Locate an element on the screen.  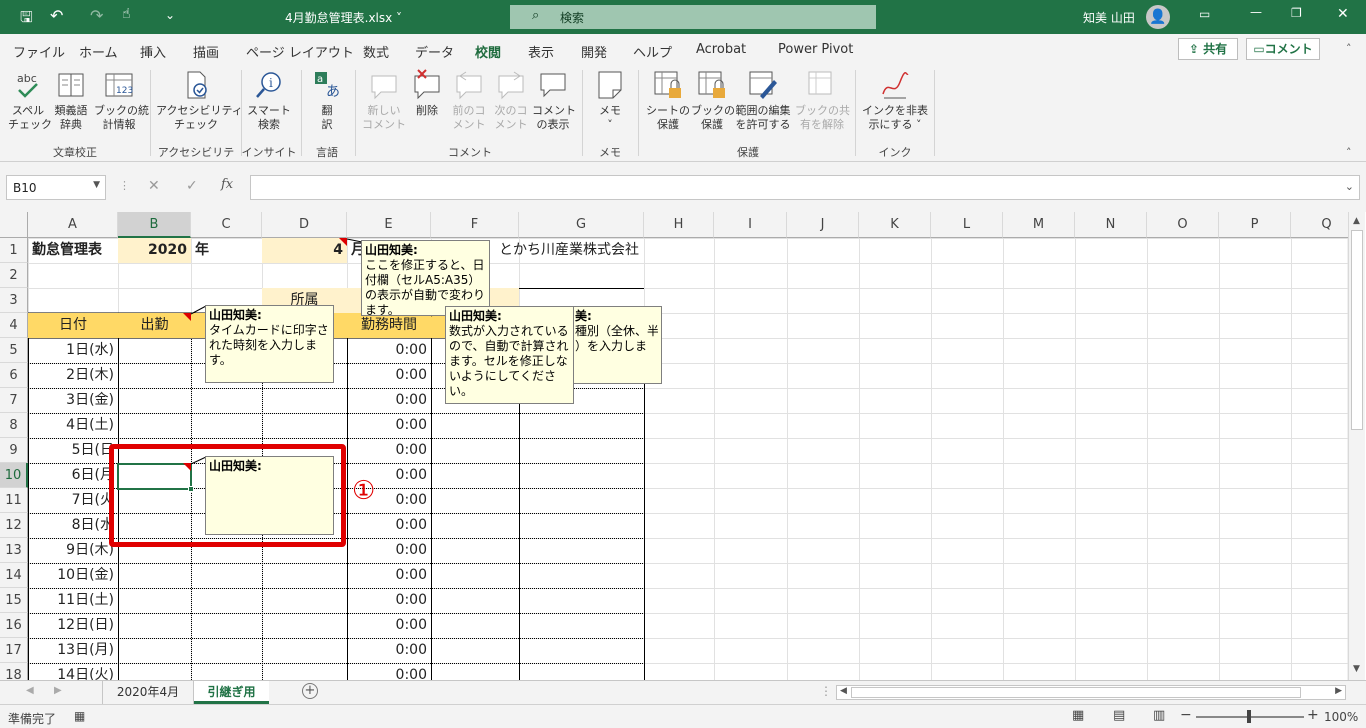
minimize-icon: — is located at coordinates (1256, 12).